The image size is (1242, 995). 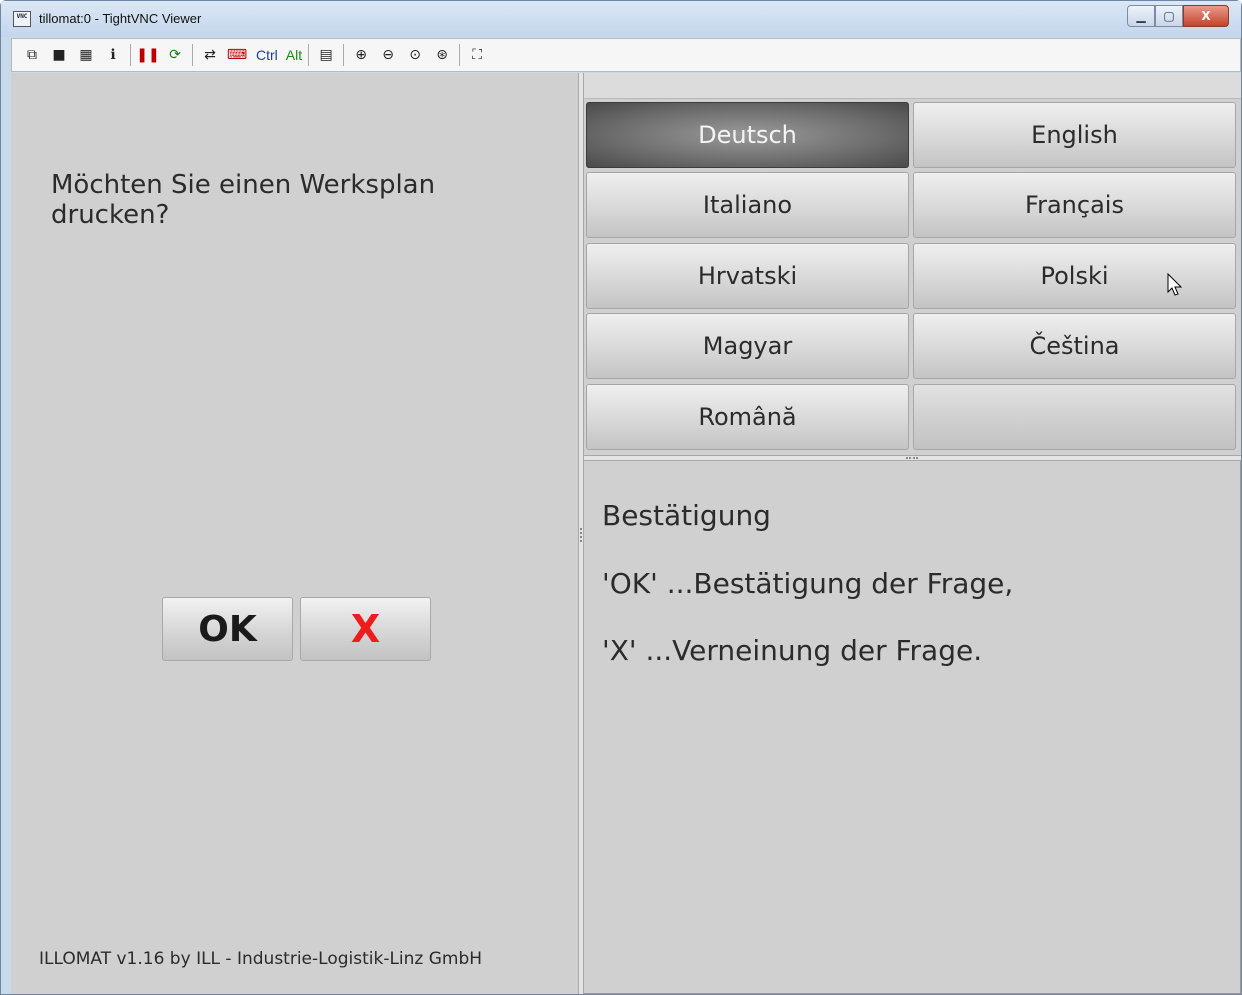 What do you see at coordinates (361, 55) in the screenshot?
I see `zoom-in-icon: ⊕` at bounding box center [361, 55].